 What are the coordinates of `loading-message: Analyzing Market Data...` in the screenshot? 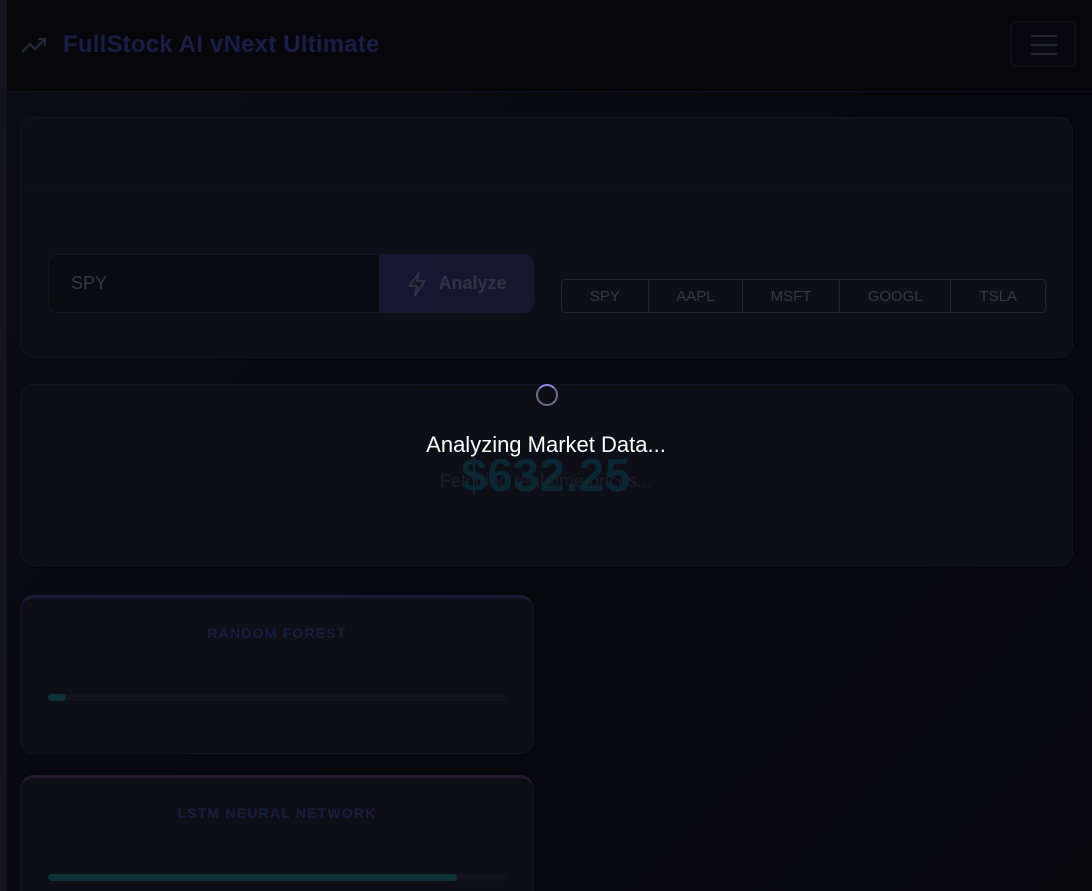 It's located at (546, 444).